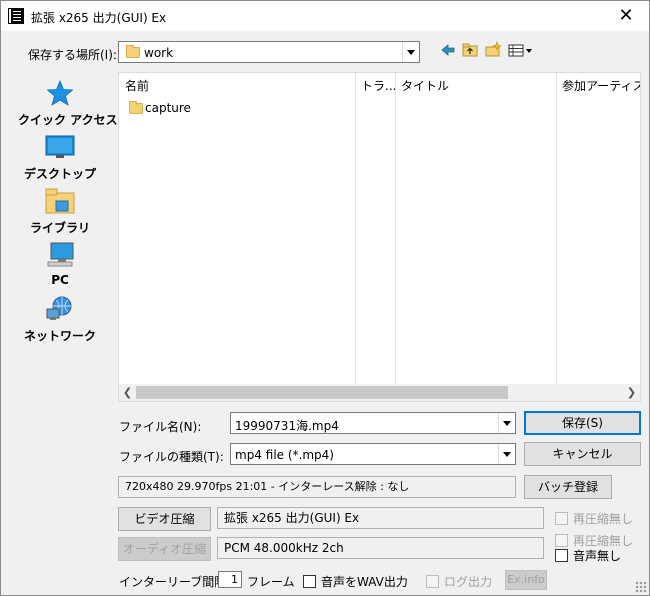  Describe the element at coordinates (59, 336) in the screenshot. I see `place-label: ネットワーク` at that location.